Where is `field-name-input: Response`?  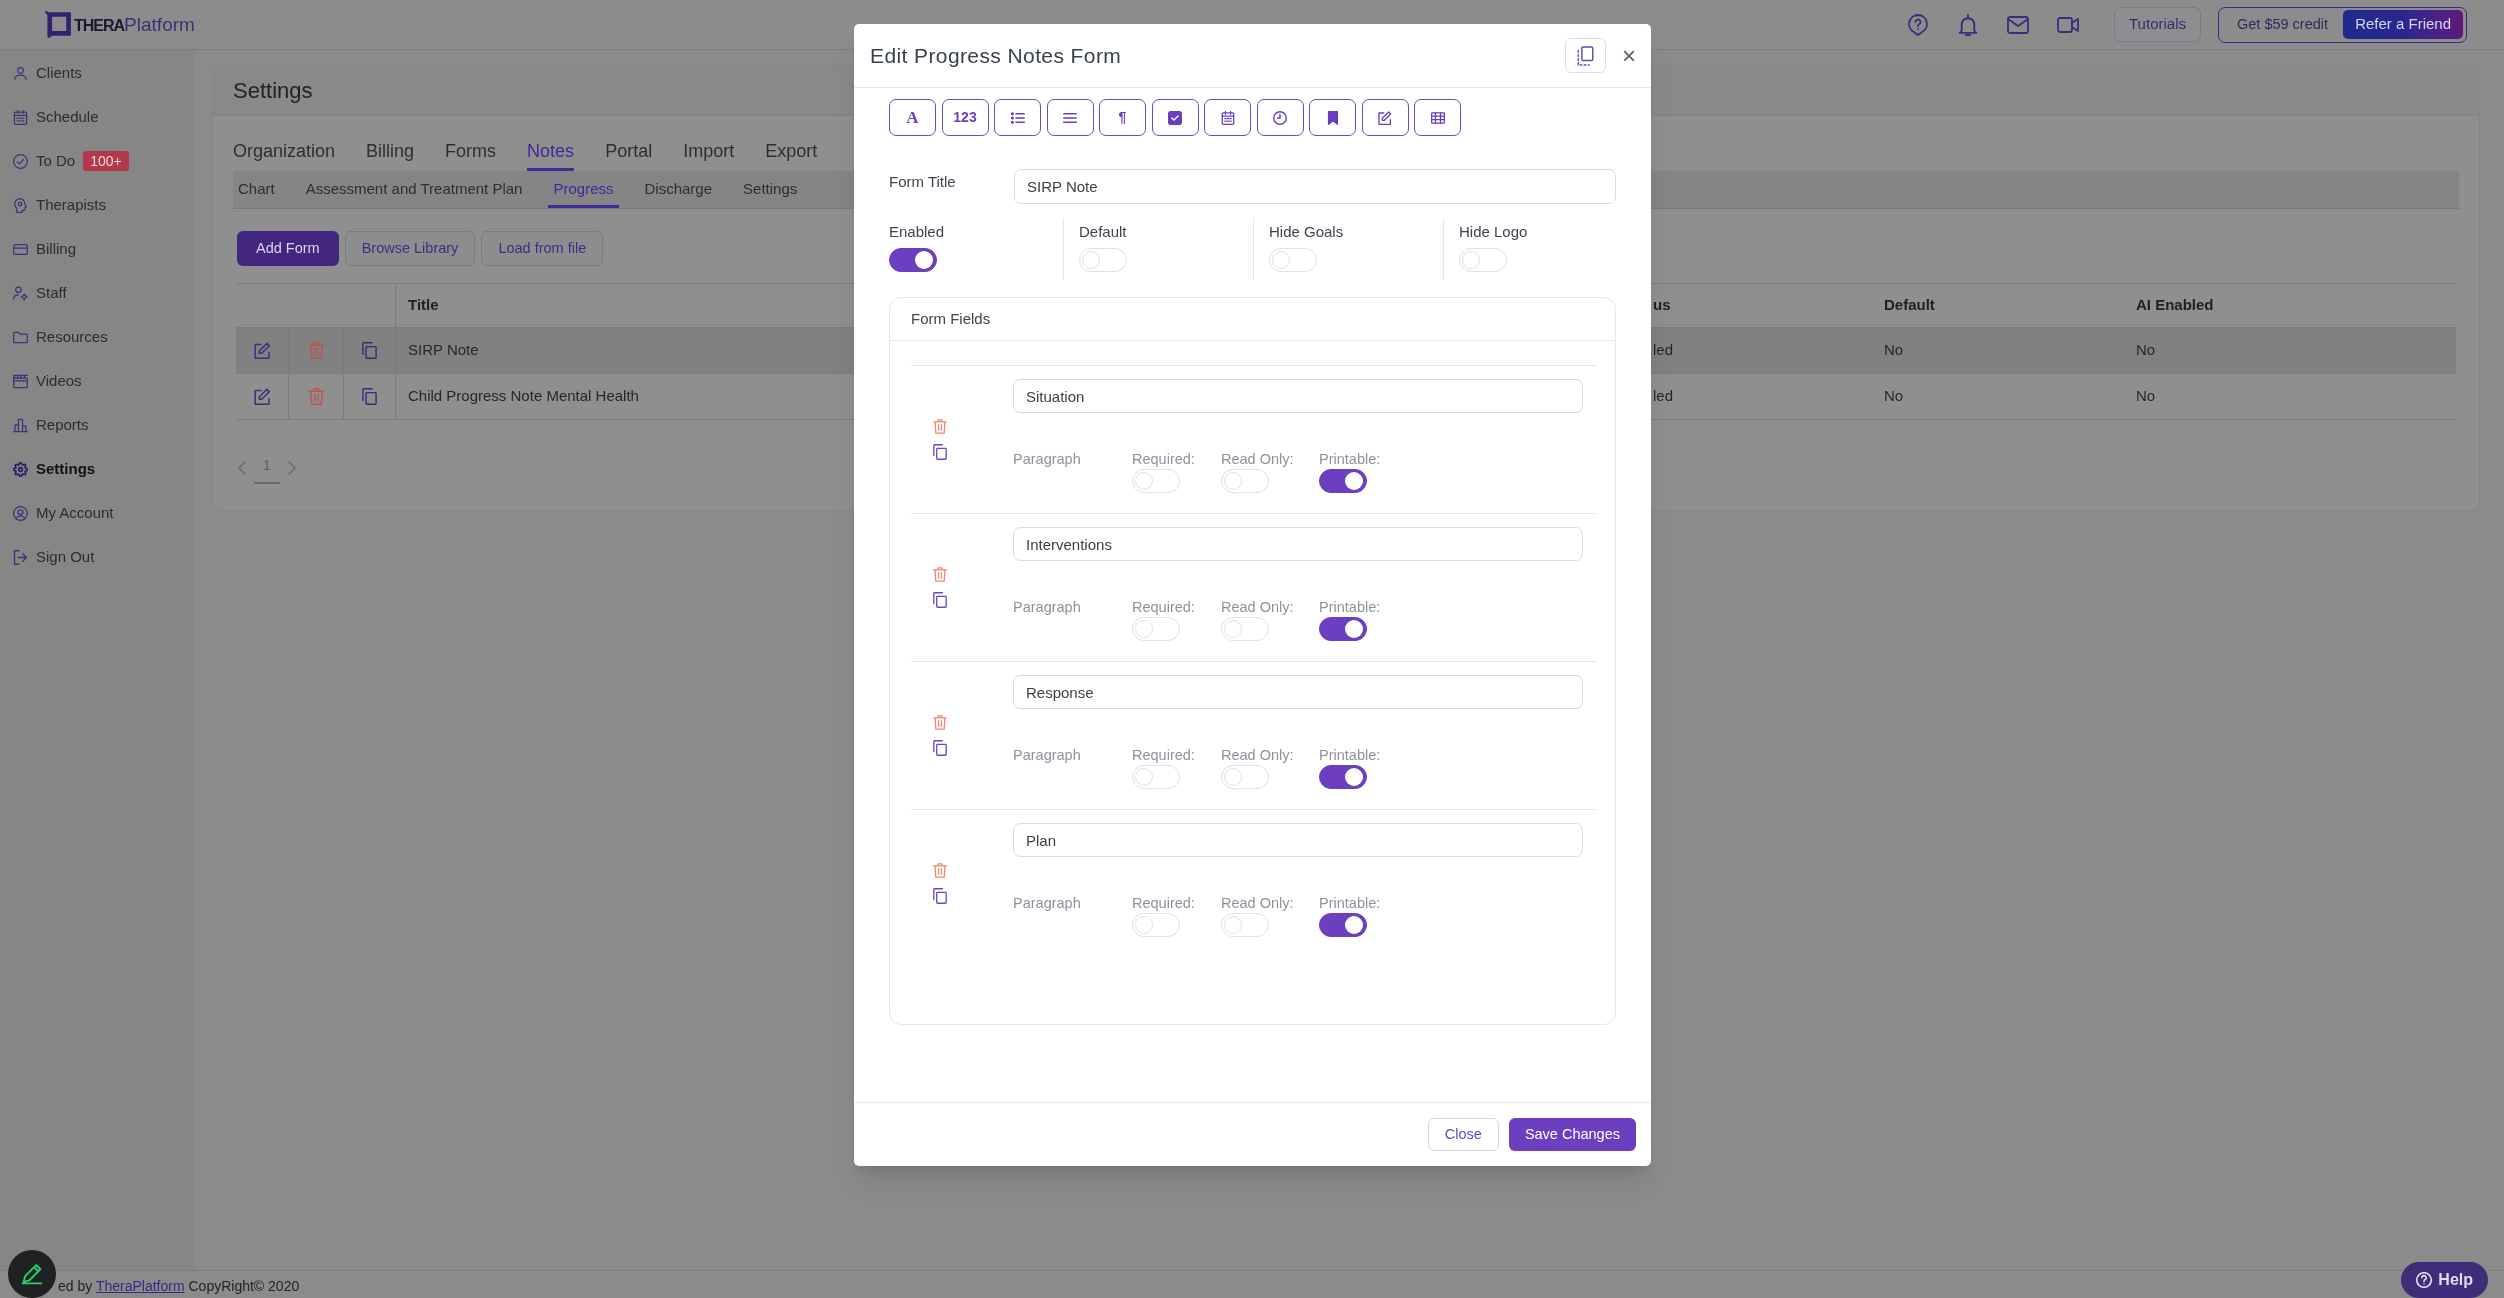 field-name-input: Response is located at coordinates (1298, 692).